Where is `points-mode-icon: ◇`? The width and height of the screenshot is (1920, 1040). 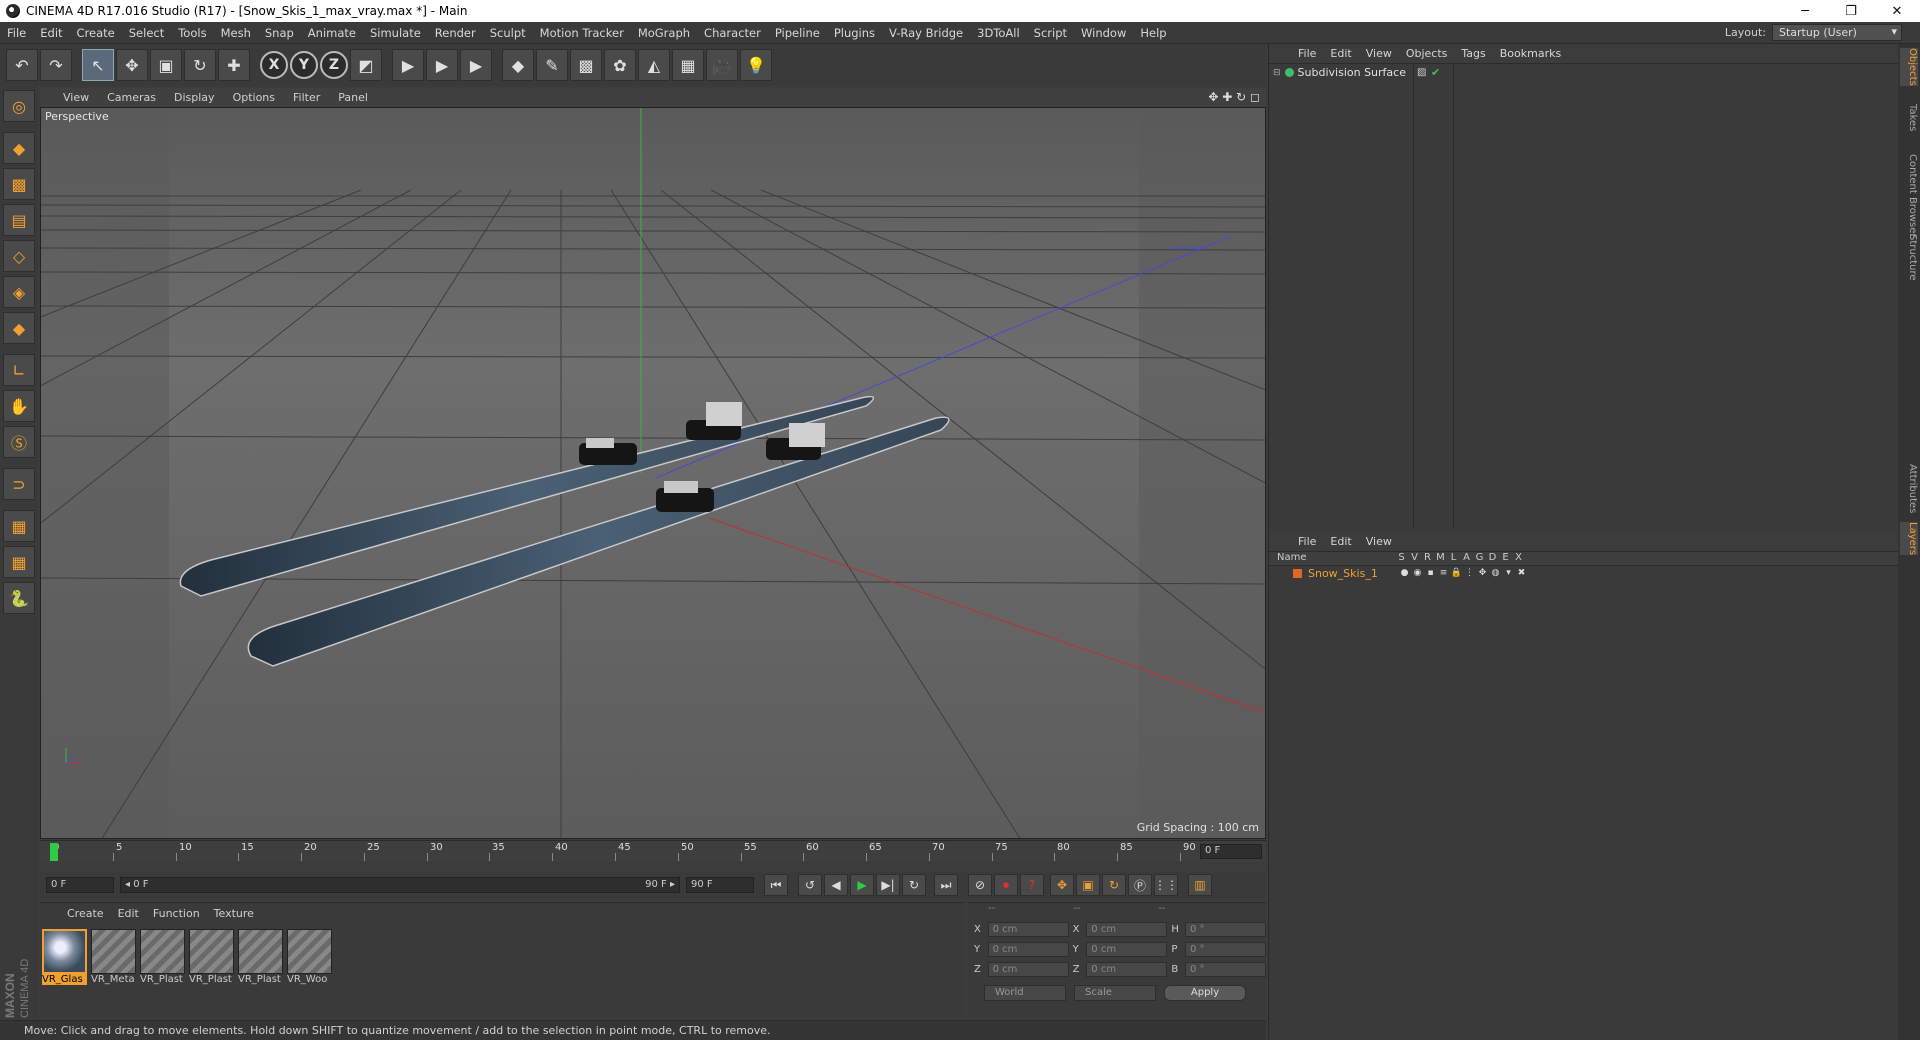
points-mode-icon: ◇ is located at coordinates (19, 256).